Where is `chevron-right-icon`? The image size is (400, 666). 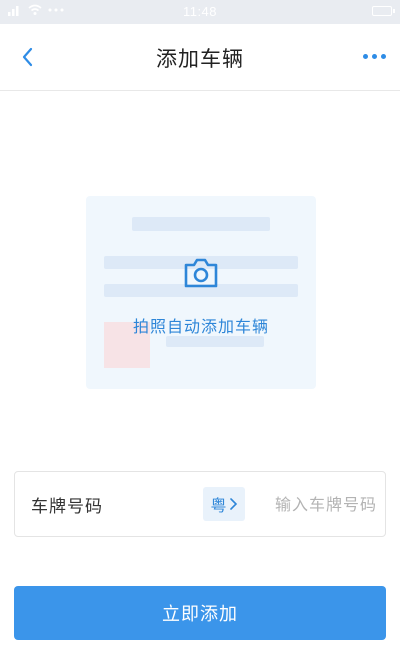 chevron-right-icon is located at coordinates (233, 504).